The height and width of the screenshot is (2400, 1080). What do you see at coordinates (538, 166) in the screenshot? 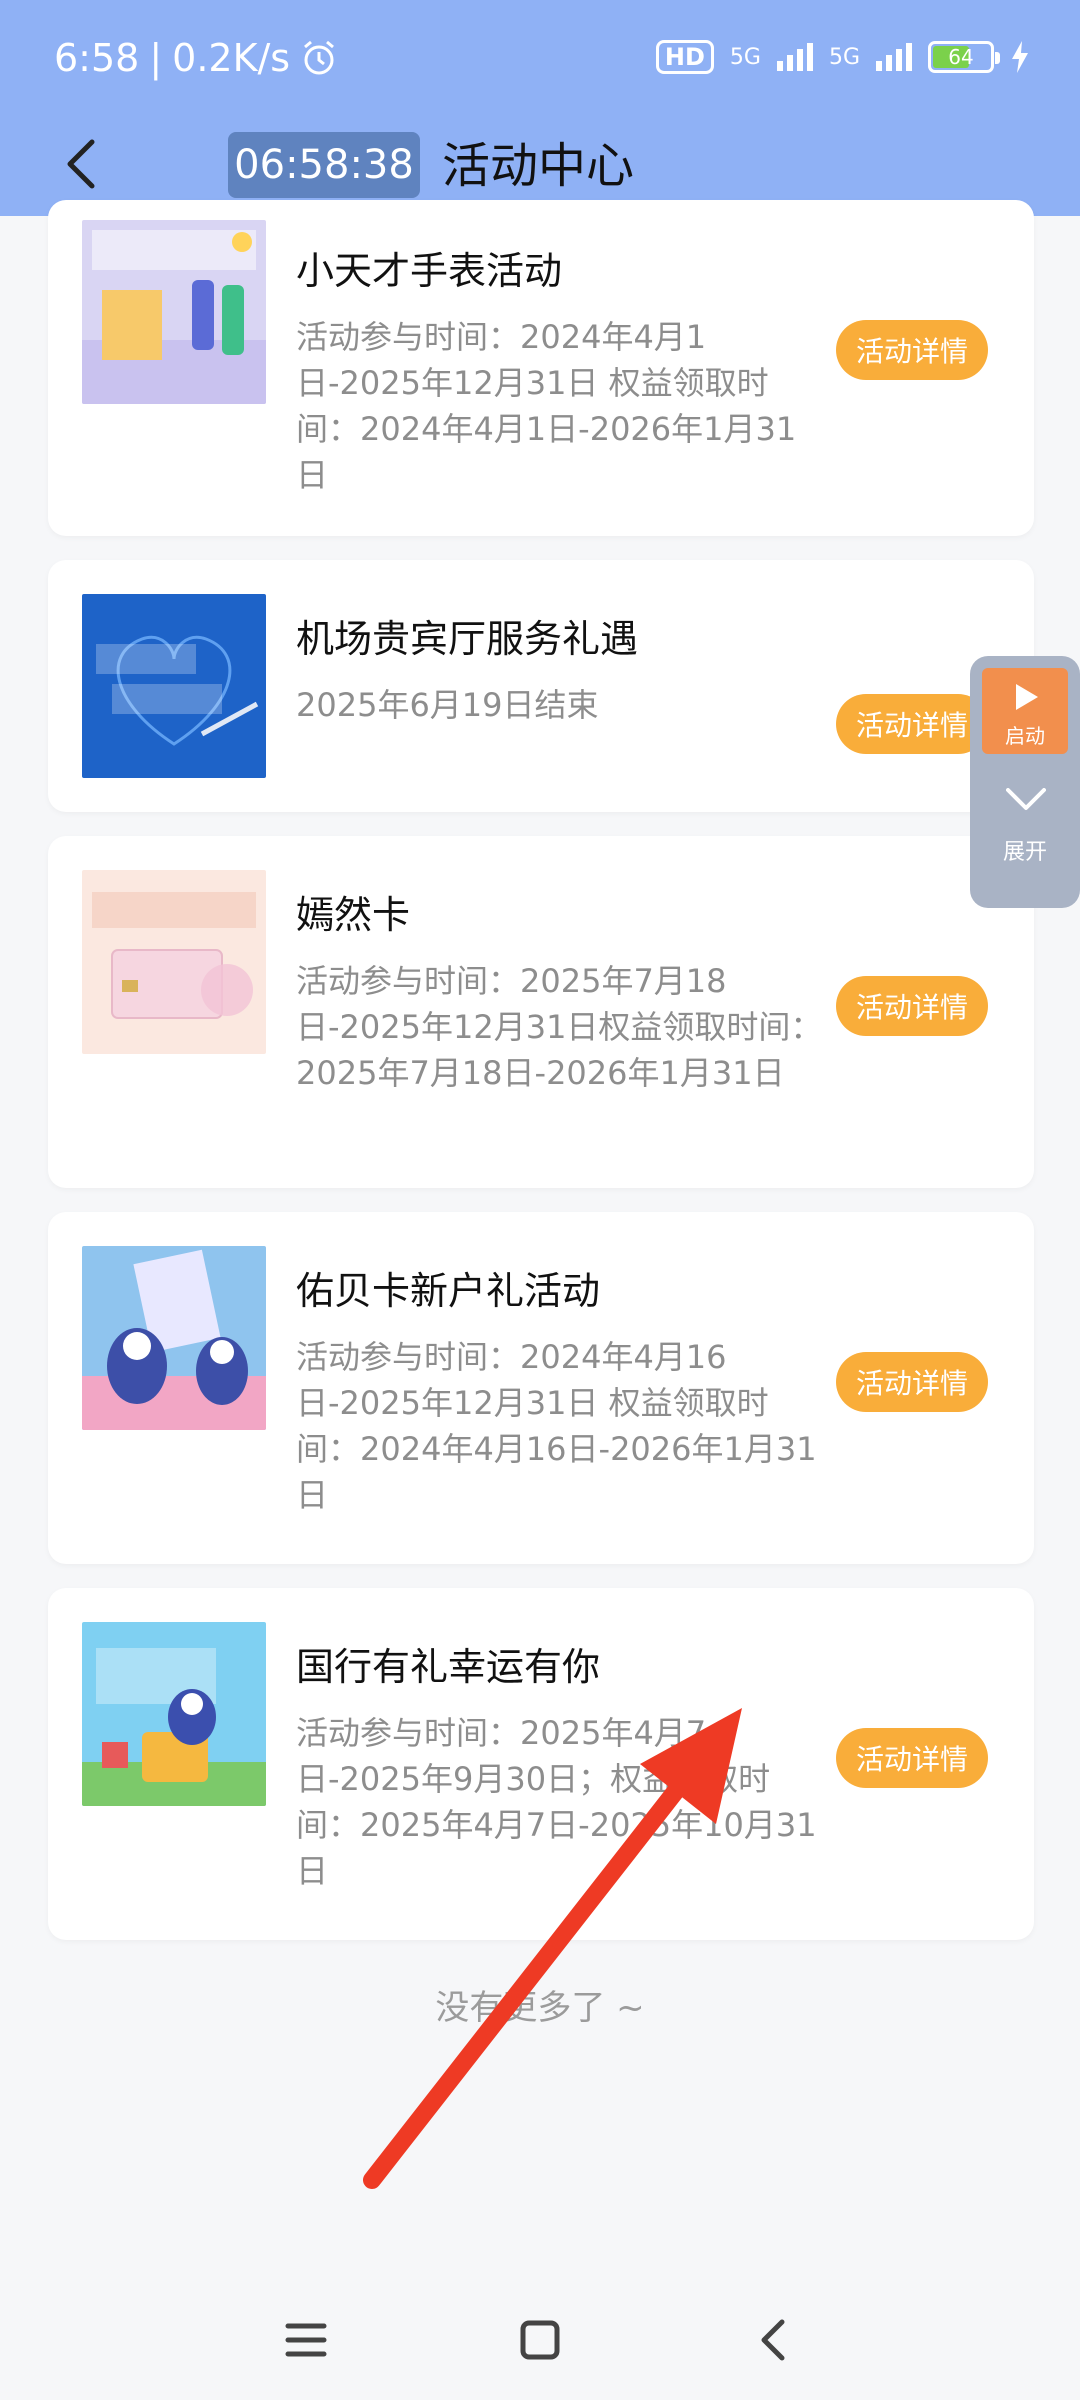
I see `page-title: 活动中心` at bounding box center [538, 166].